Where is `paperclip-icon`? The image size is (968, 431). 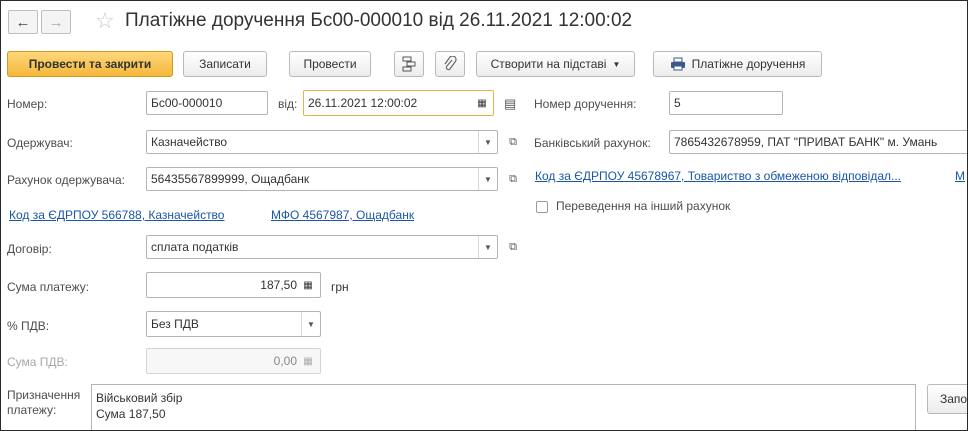
paperclip-icon is located at coordinates (450, 63).